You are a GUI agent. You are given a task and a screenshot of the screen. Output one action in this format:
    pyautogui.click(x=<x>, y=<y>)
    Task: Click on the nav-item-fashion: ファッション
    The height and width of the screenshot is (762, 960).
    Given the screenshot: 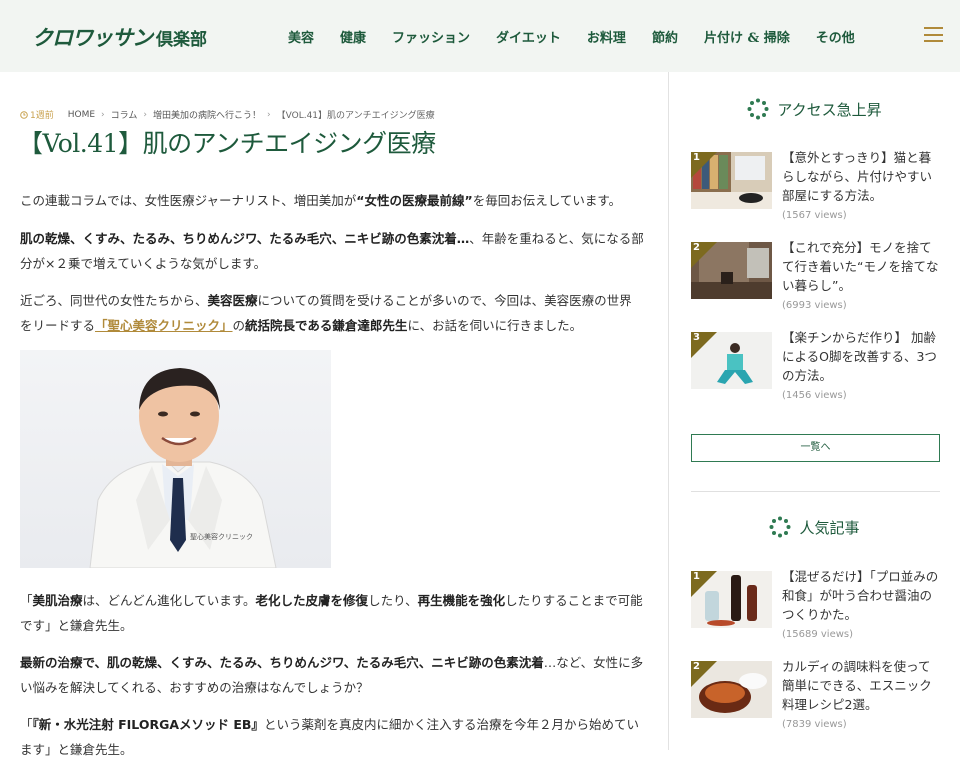 What is the action you would take?
    pyautogui.click(x=431, y=36)
    